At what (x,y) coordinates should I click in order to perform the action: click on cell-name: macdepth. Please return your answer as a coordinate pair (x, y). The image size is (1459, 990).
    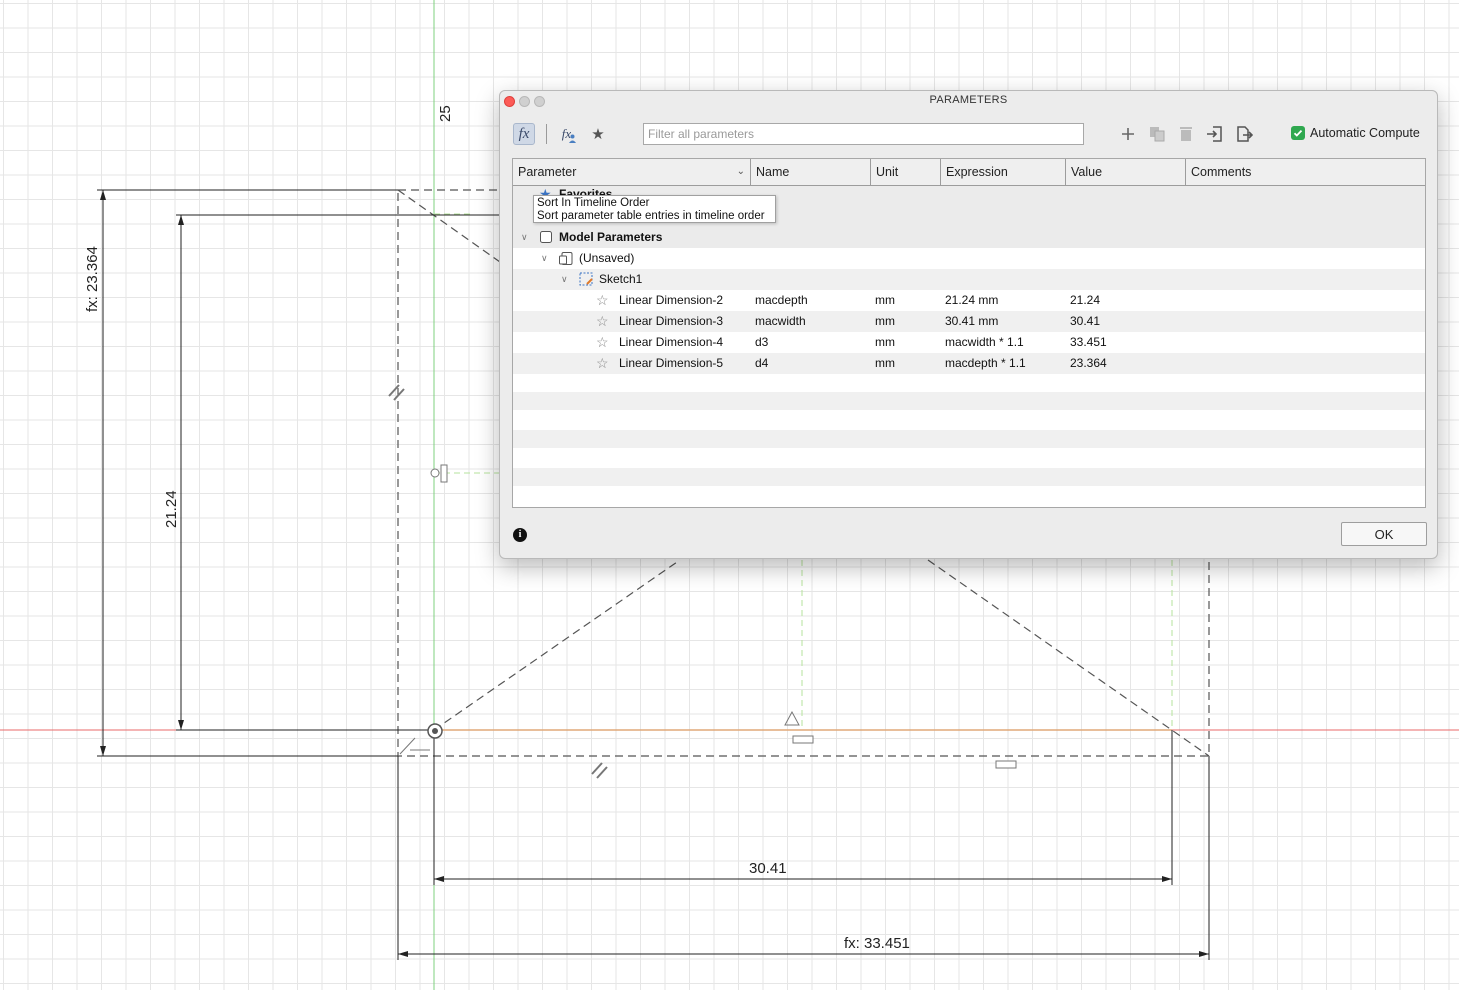
    Looking at the image, I should click on (781, 300).